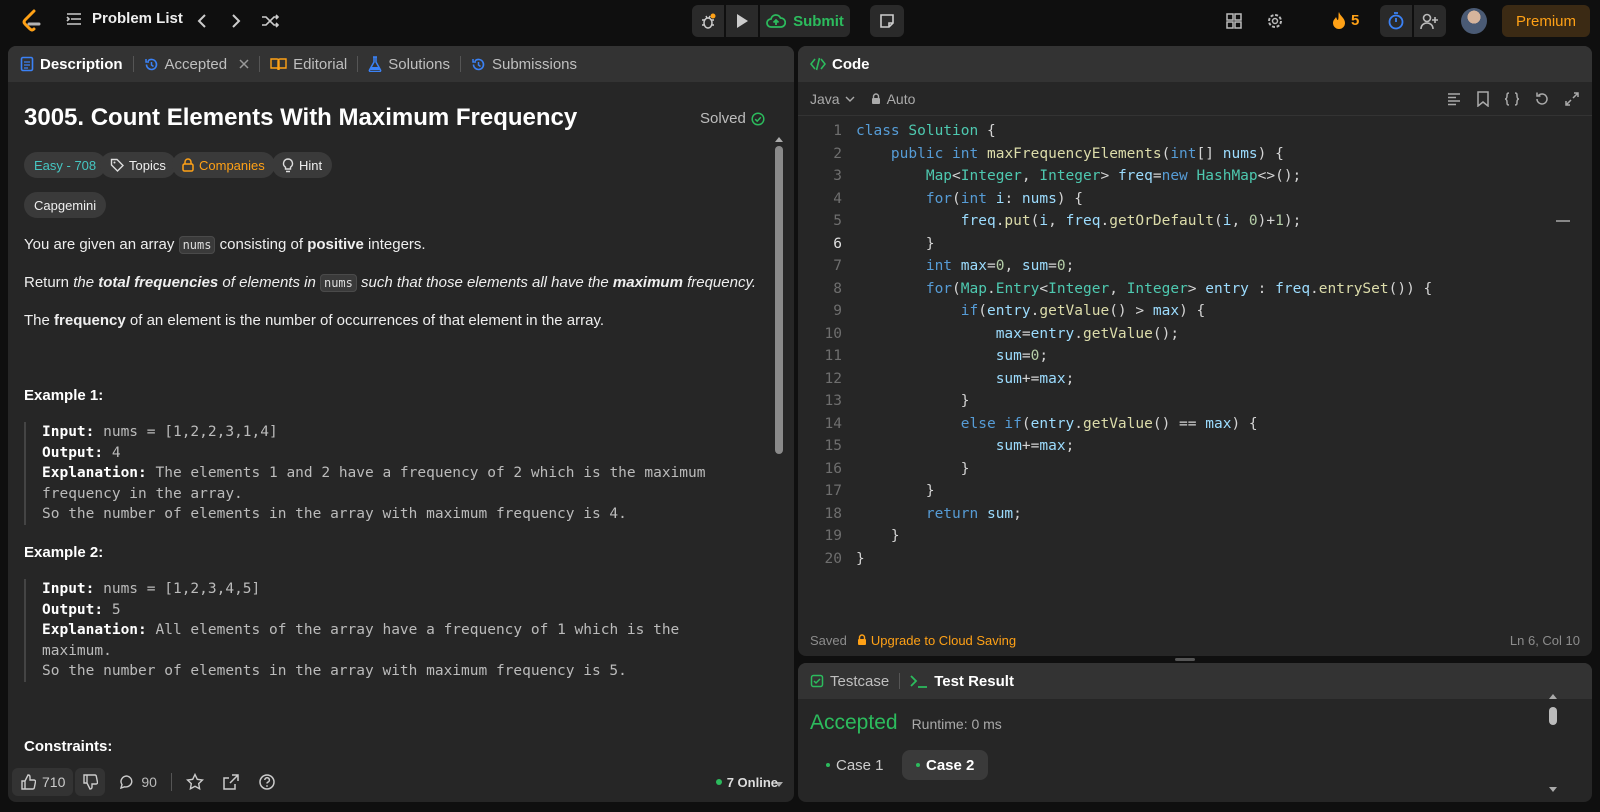  What do you see at coordinates (43, 782) in the screenshot?
I see `like-button: 710` at bounding box center [43, 782].